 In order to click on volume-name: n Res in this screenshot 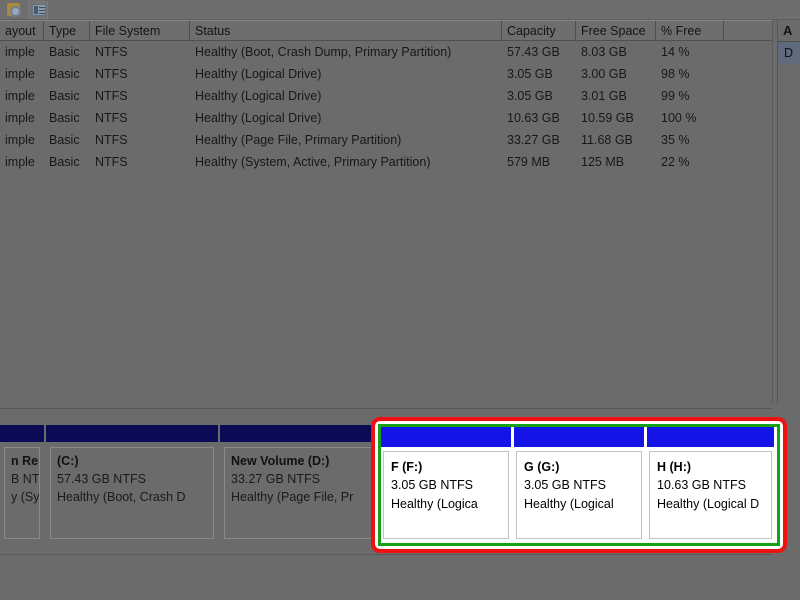, I will do `click(25, 461)`.